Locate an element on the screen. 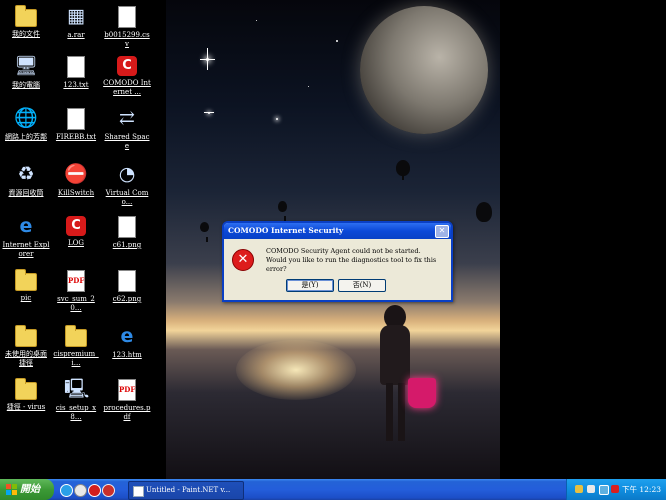 The height and width of the screenshot is (500, 666). close-icon: ✕ is located at coordinates (442, 231).